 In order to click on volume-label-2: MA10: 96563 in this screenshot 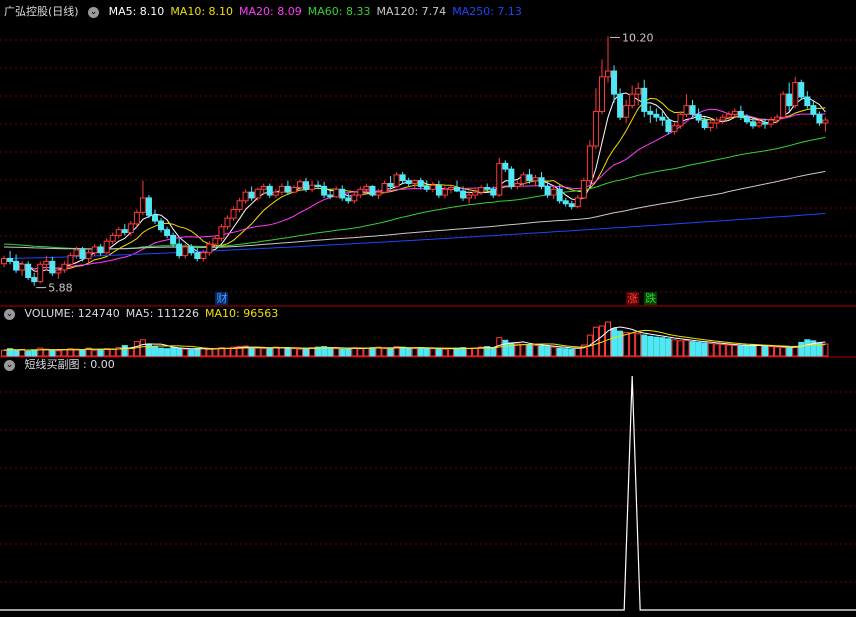, I will do `click(241, 313)`.